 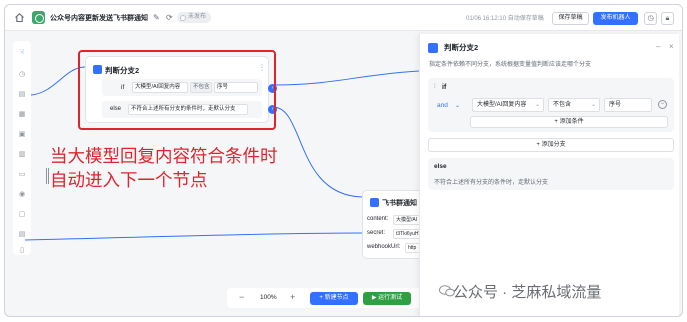 What do you see at coordinates (384, 247) in the screenshot?
I see `field-key-webhook: webhookUrl:` at bounding box center [384, 247].